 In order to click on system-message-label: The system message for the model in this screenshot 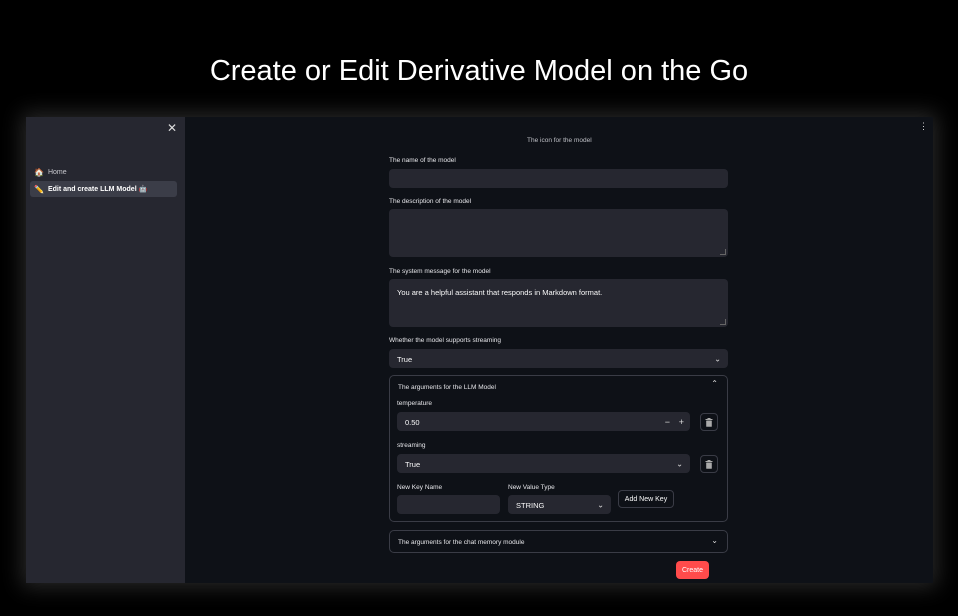, I will do `click(440, 271)`.